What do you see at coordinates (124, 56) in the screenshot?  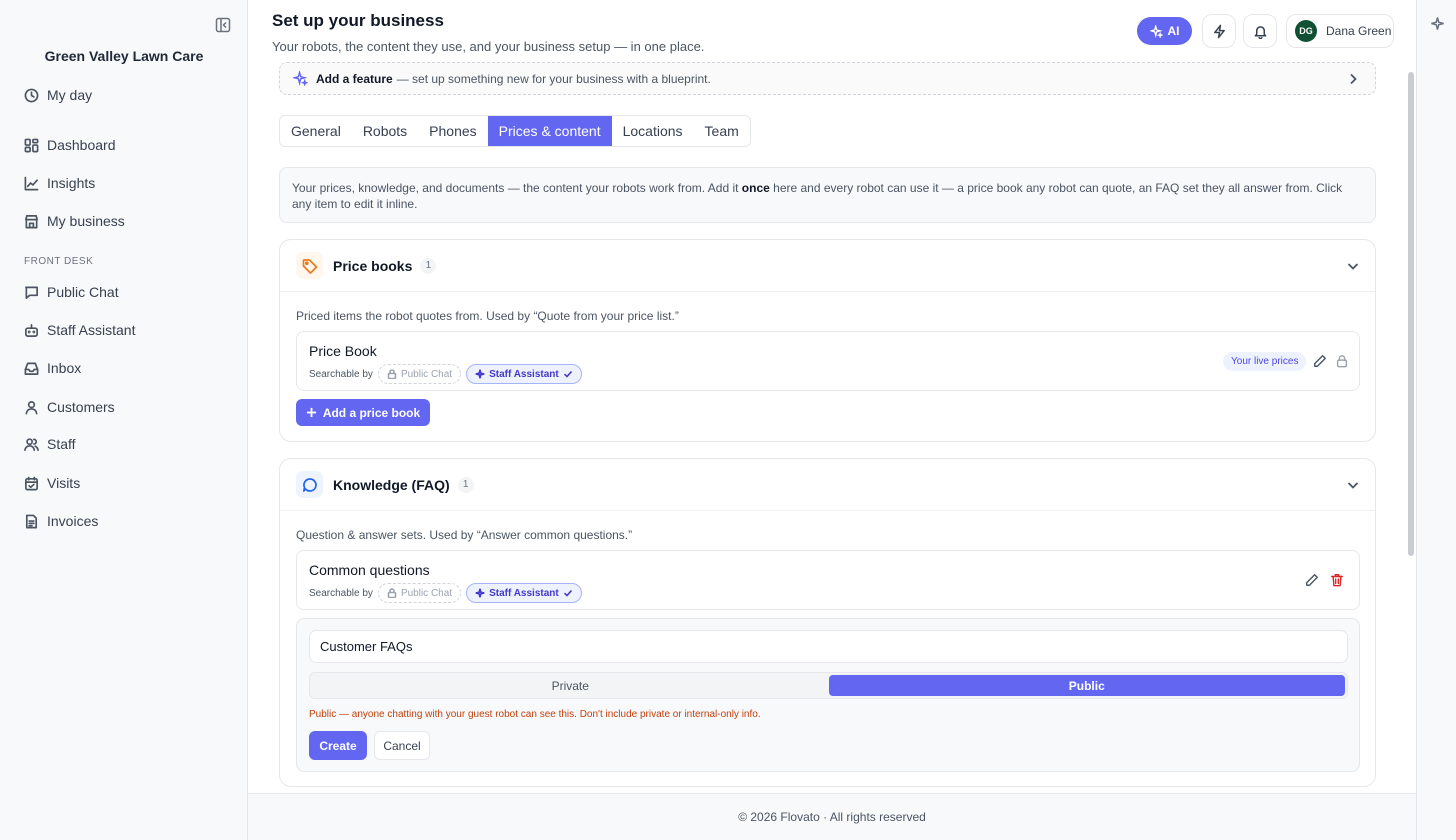 I see `business-name: Green Valley Lawn Care` at bounding box center [124, 56].